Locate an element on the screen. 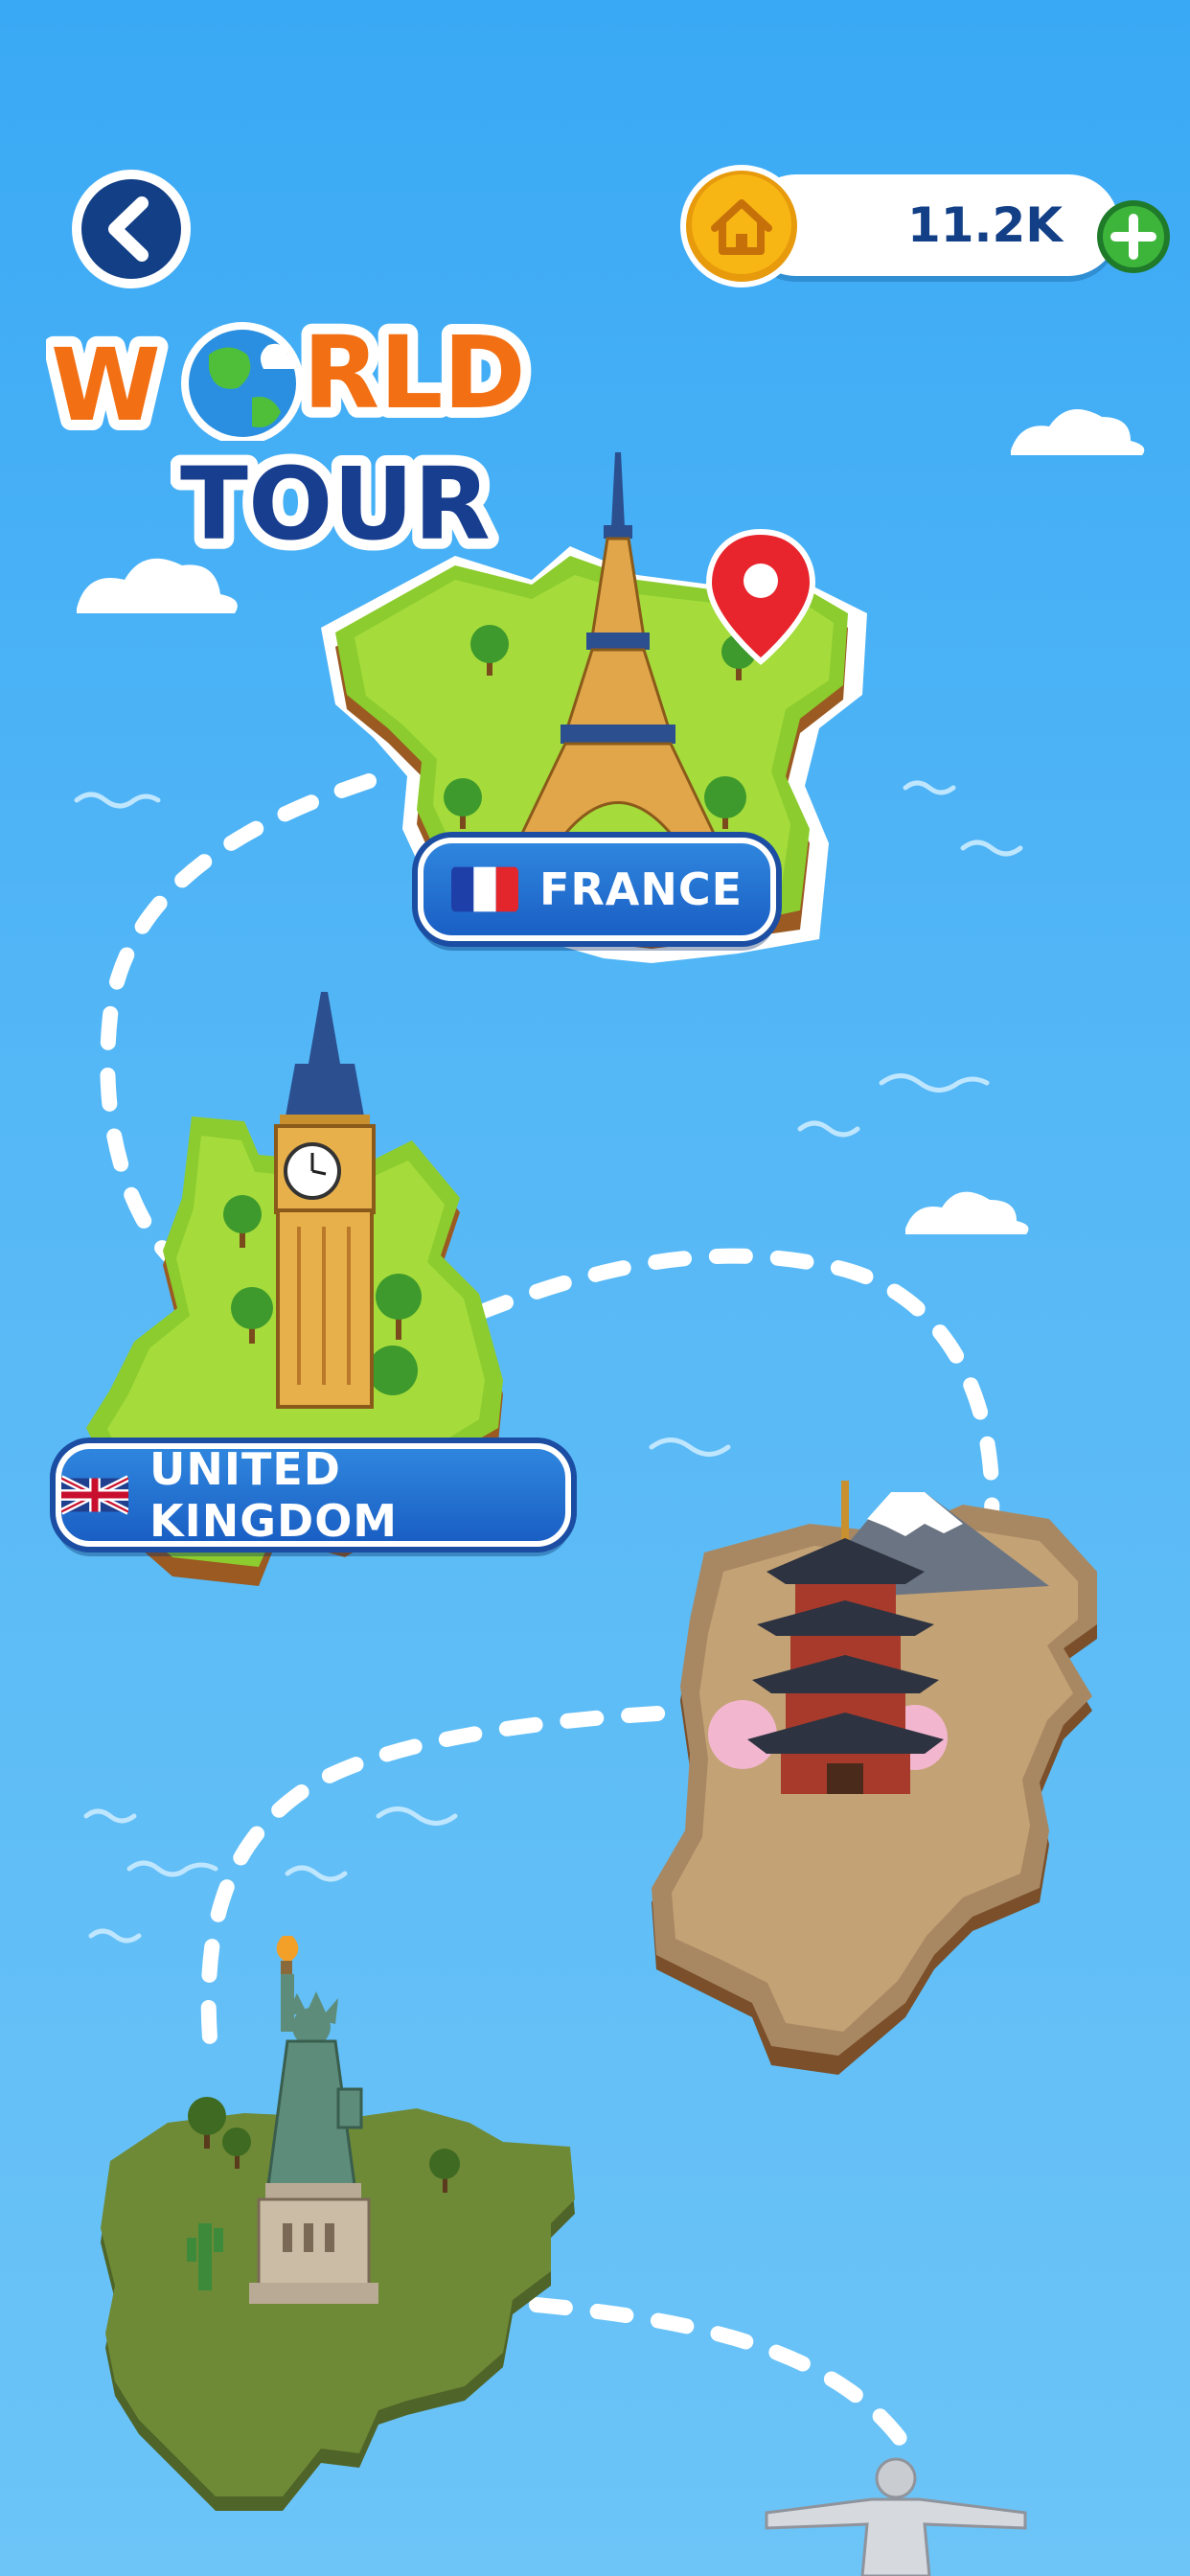 The height and width of the screenshot is (2576, 1190). brazil-landmark is located at coordinates (896, 2514).